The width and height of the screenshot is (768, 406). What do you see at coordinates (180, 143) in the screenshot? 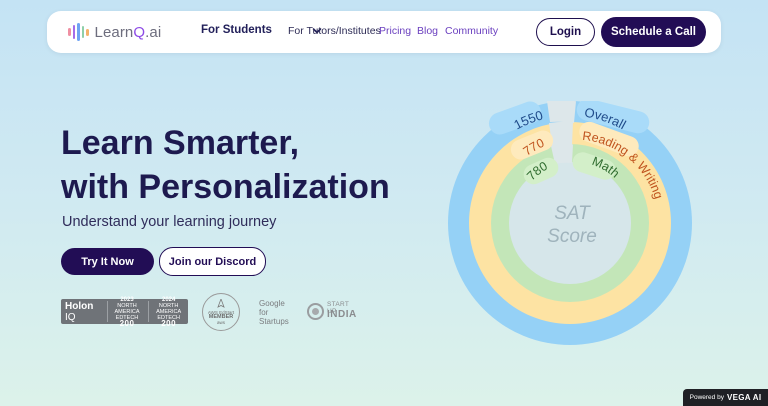
I see `hero-title-line1: Learn Smarter,` at bounding box center [180, 143].